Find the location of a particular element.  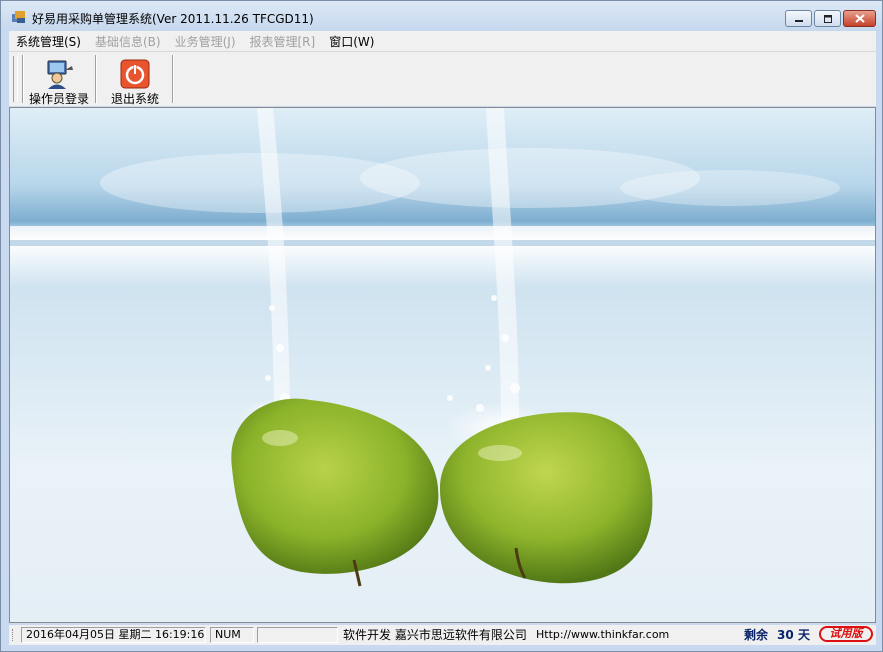

minimize-button is located at coordinates (798, 18).